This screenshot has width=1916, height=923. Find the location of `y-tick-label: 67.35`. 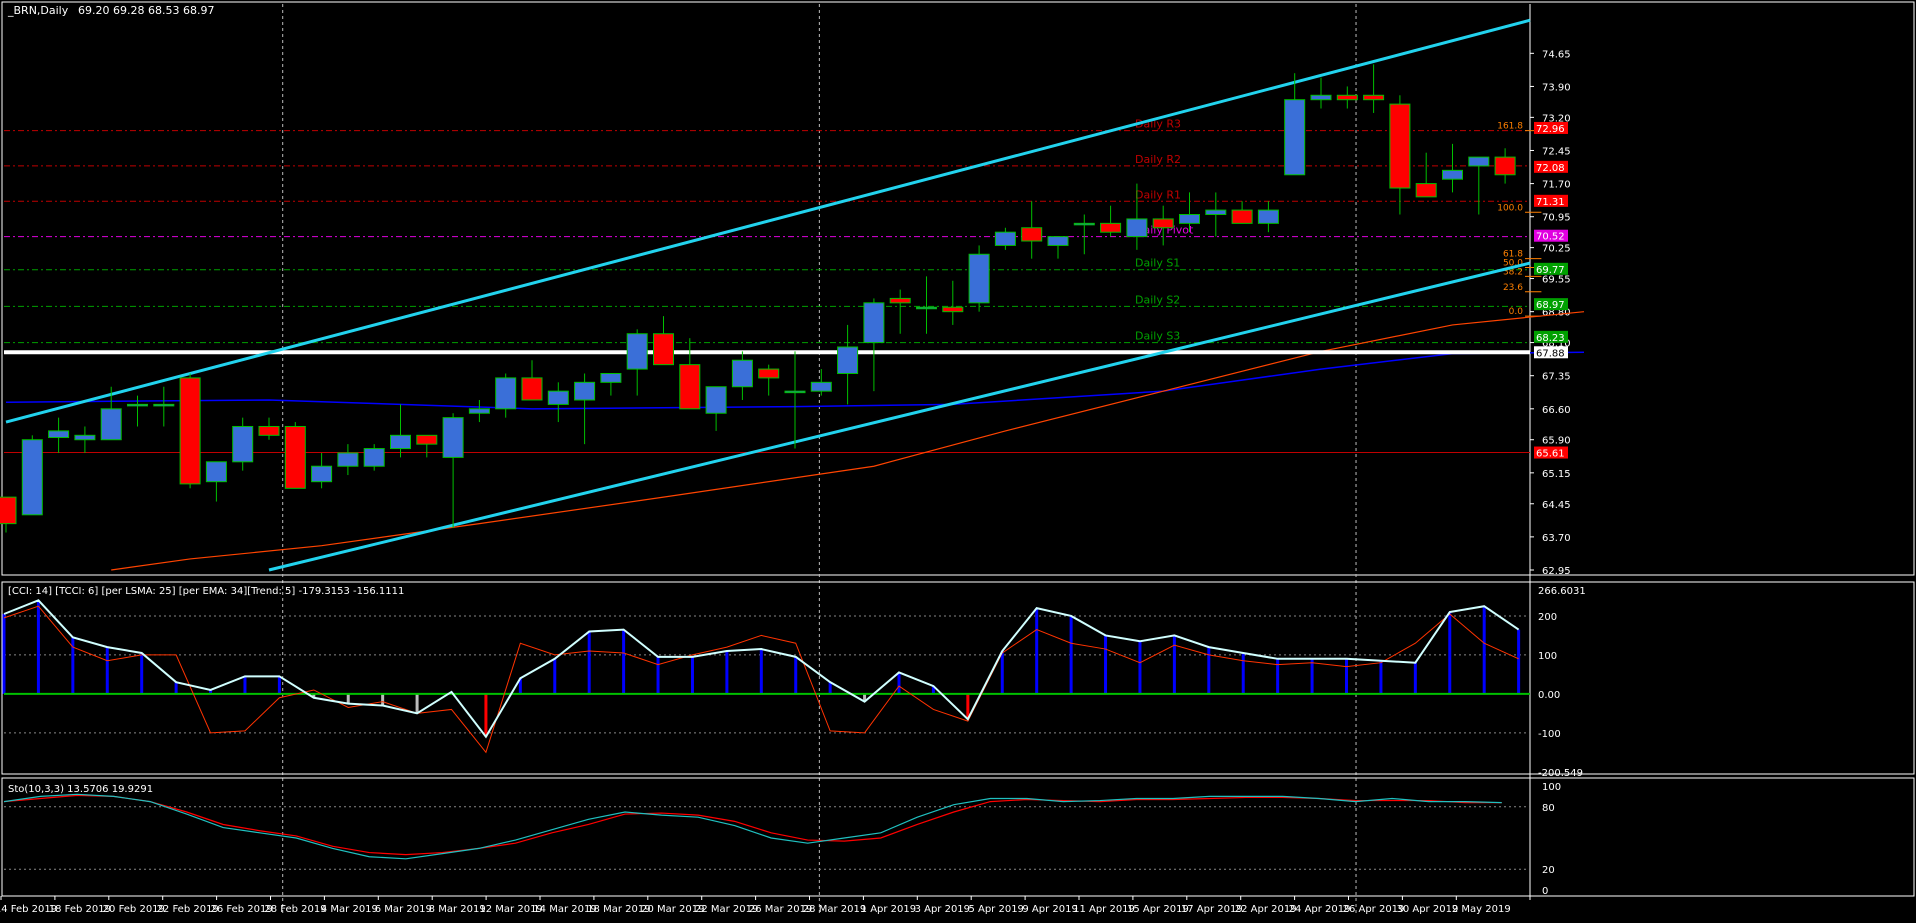

y-tick-label: 67.35 is located at coordinates (1556, 377).